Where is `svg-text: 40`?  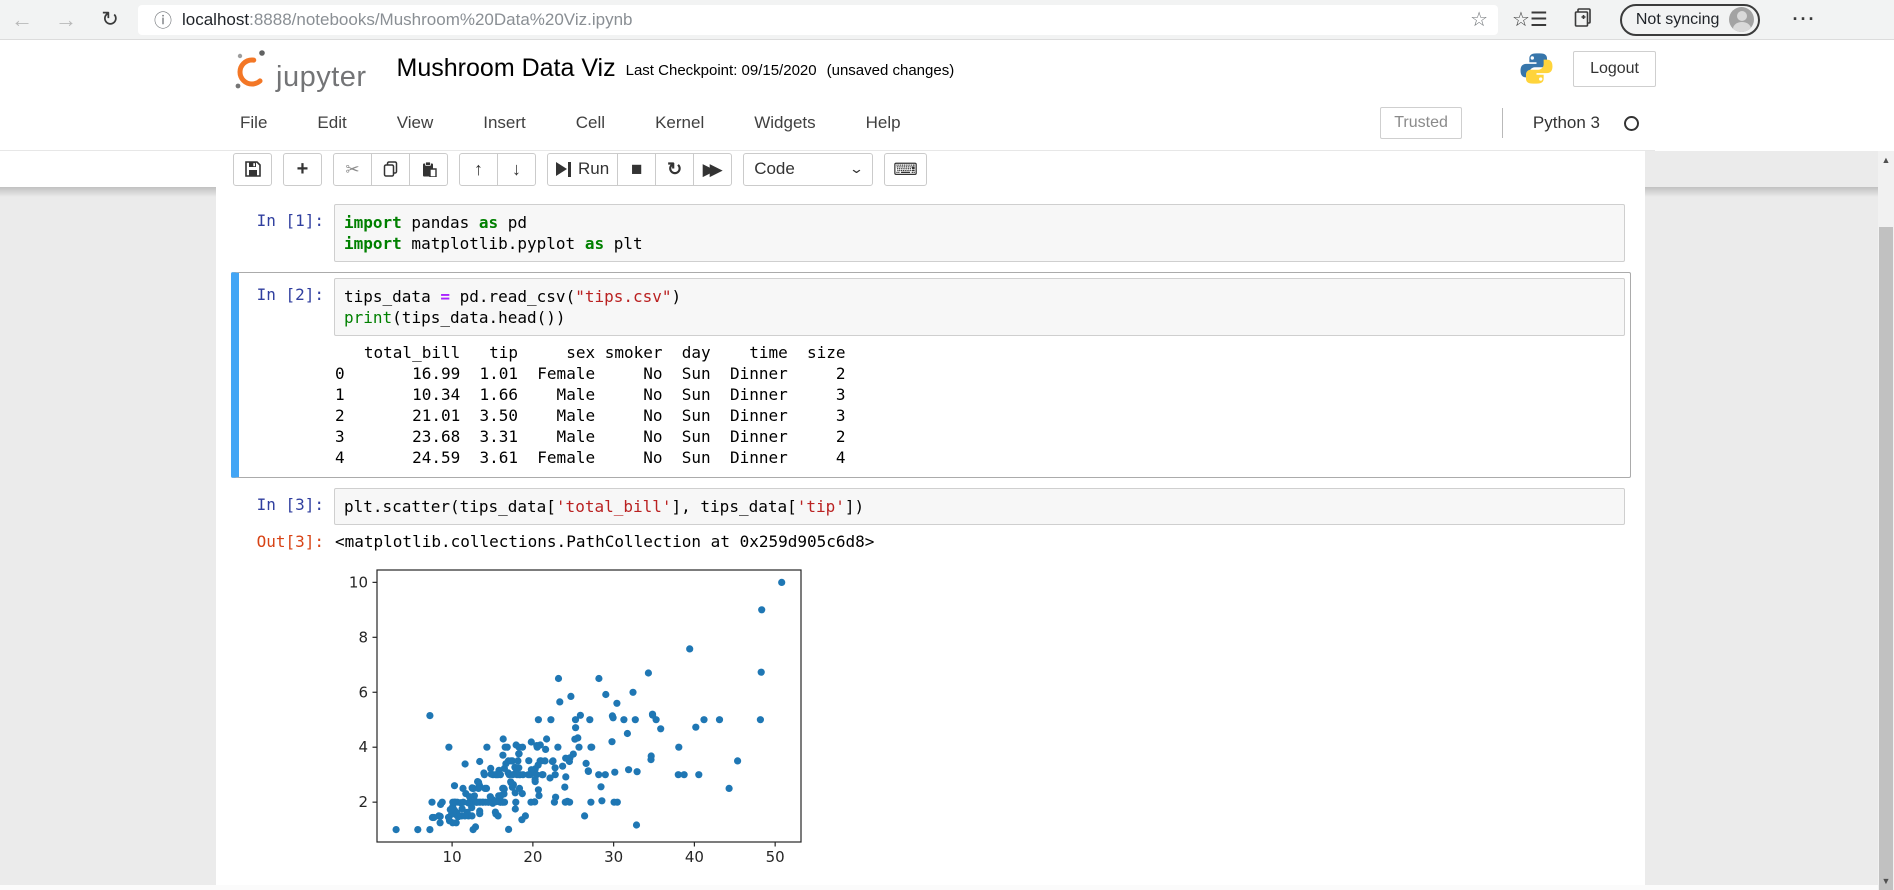 svg-text: 40 is located at coordinates (694, 857).